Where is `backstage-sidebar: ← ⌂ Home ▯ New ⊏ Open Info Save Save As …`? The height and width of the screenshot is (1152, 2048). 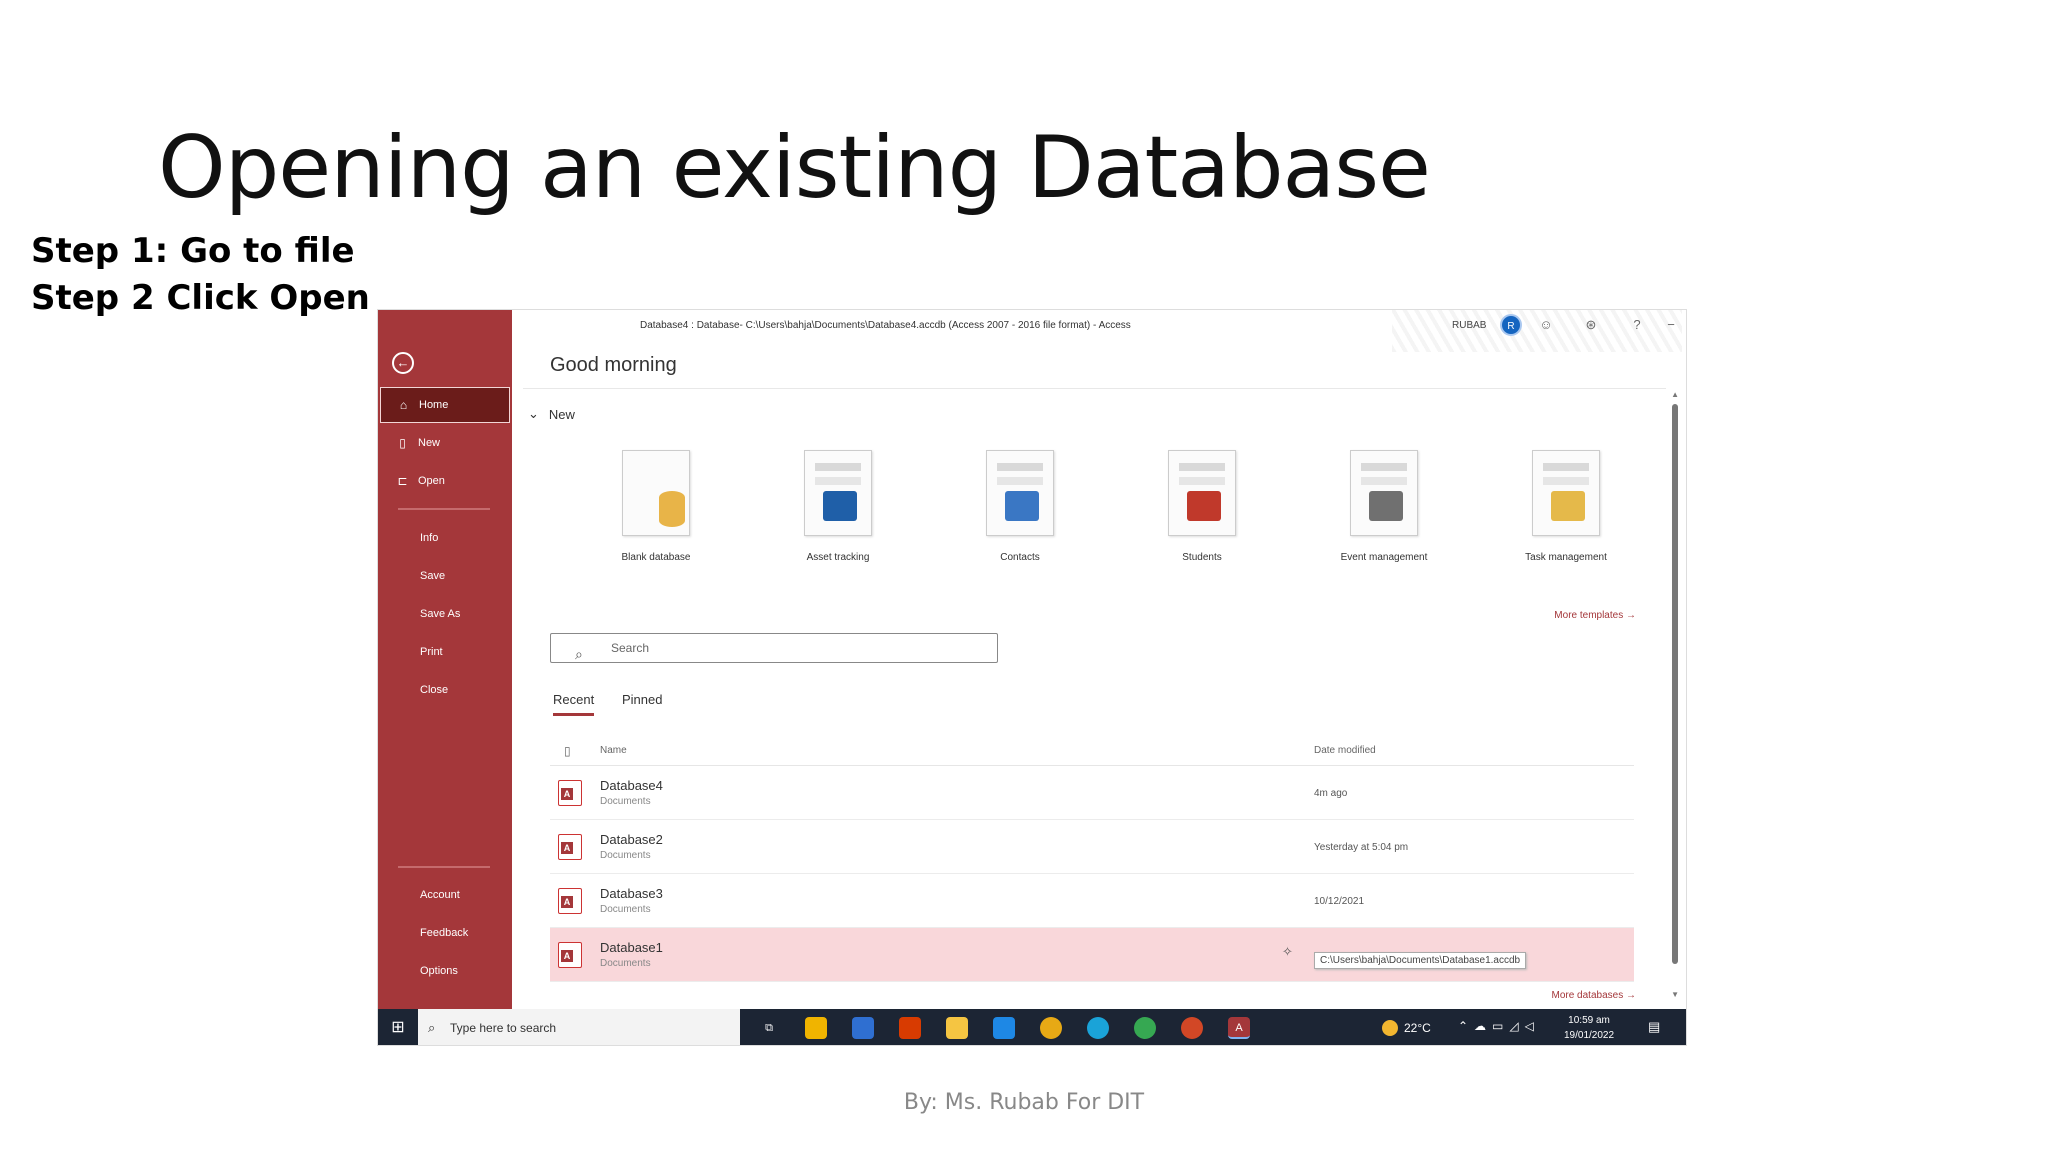 backstage-sidebar: ← ⌂ Home ▯ New ⊏ Open Info Save Save As … is located at coordinates (445, 659).